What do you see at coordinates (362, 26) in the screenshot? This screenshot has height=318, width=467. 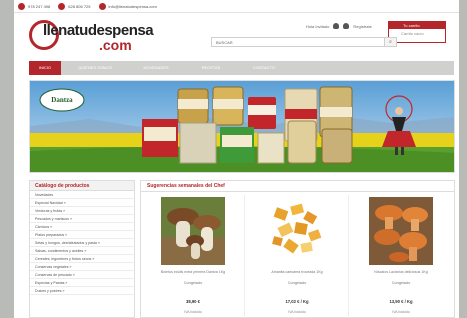 I see `register-link: Regístrate` at bounding box center [362, 26].